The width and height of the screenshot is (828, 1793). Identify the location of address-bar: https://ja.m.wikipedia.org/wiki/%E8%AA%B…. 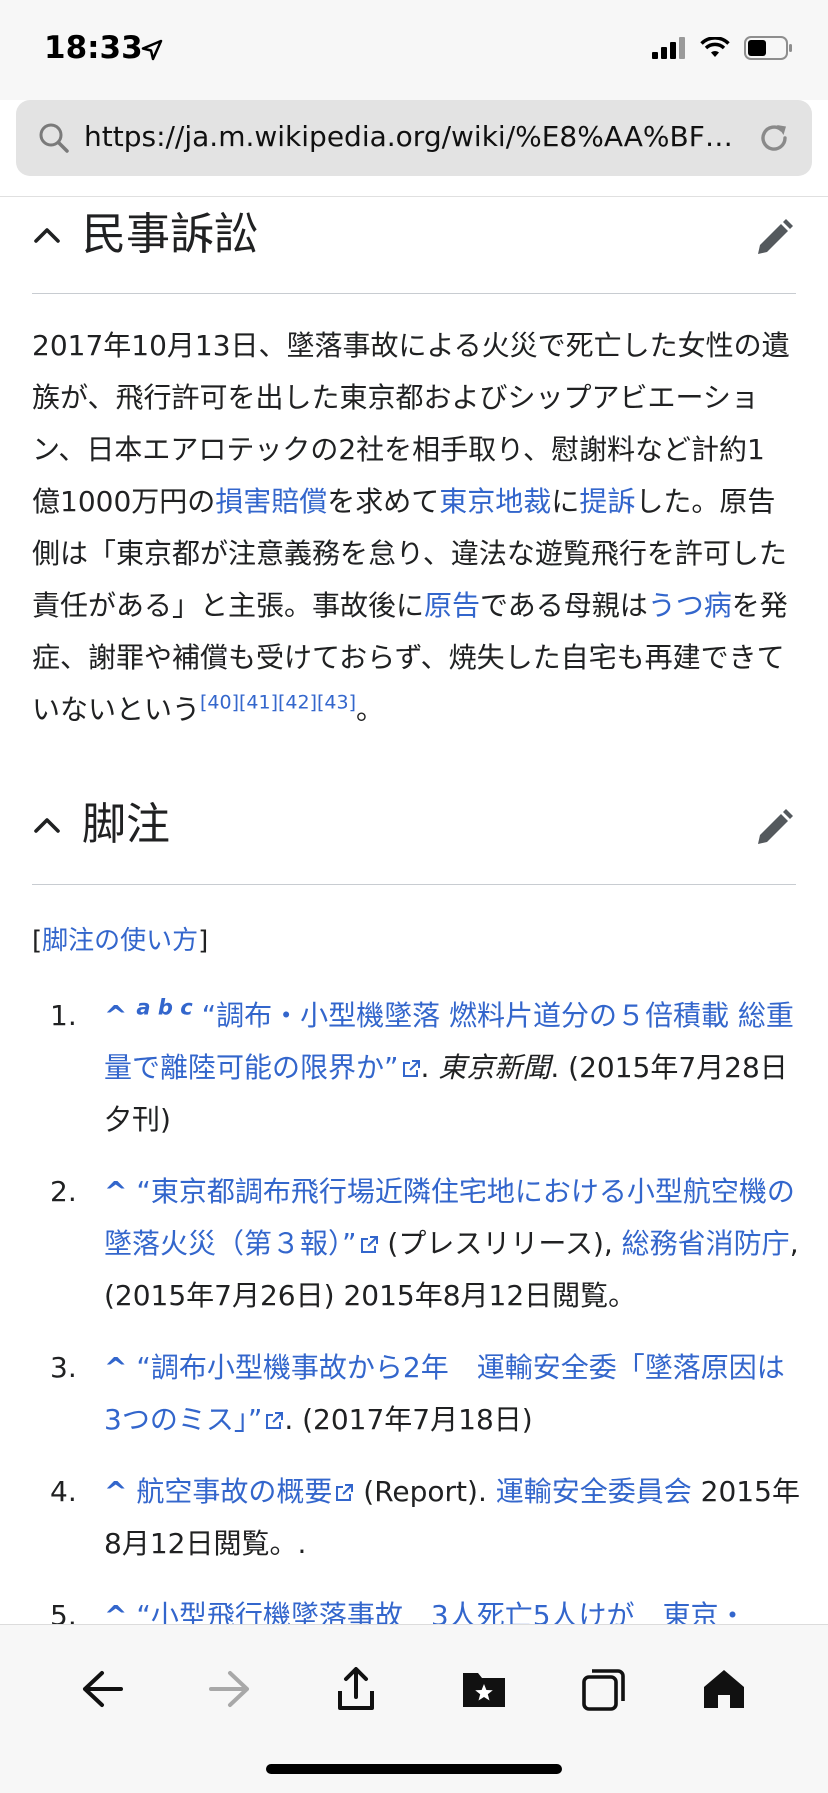
(414, 138).